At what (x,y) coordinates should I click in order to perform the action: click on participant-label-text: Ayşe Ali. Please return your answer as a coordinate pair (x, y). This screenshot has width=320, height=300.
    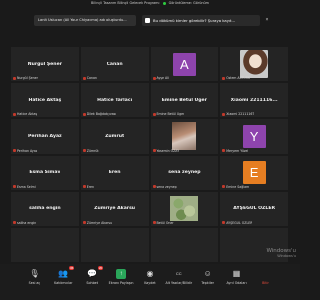
    Looking at the image, I should click on (162, 78).